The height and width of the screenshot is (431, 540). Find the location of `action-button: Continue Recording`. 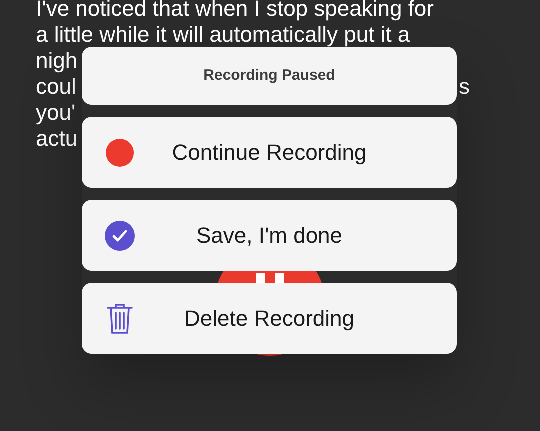

action-button: Continue Recording is located at coordinates (269, 152).